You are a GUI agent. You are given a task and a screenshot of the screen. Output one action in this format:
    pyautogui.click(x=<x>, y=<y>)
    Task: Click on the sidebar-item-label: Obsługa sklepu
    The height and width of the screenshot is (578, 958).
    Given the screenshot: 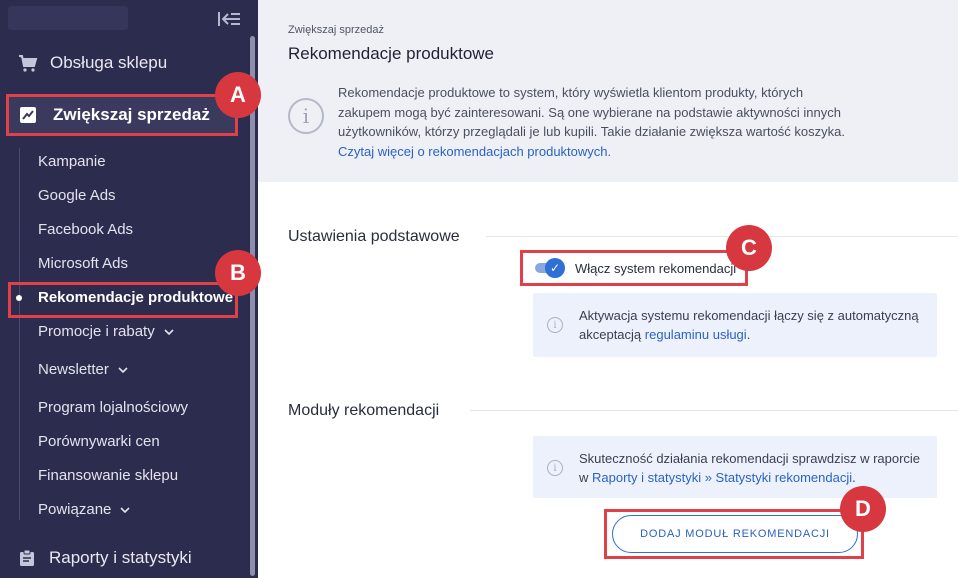 What is the action you would take?
    pyautogui.click(x=109, y=62)
    